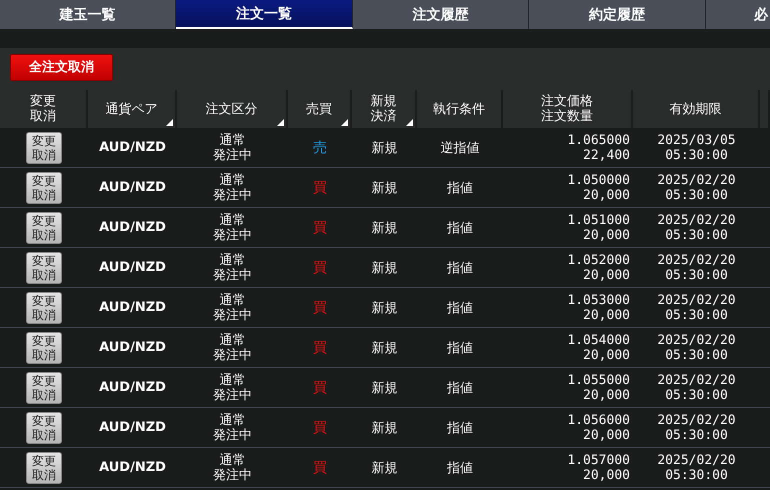 Image resolution: width=770 pixels, height=490 pixels. I want to click on order-price: 1.053000, so click(598, 300).